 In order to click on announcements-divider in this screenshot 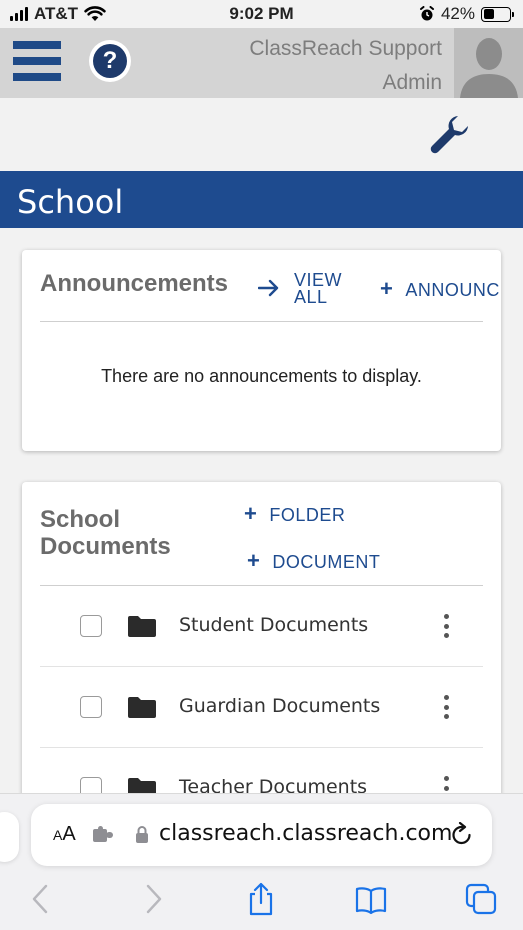, I will do `click(261, 321)`.